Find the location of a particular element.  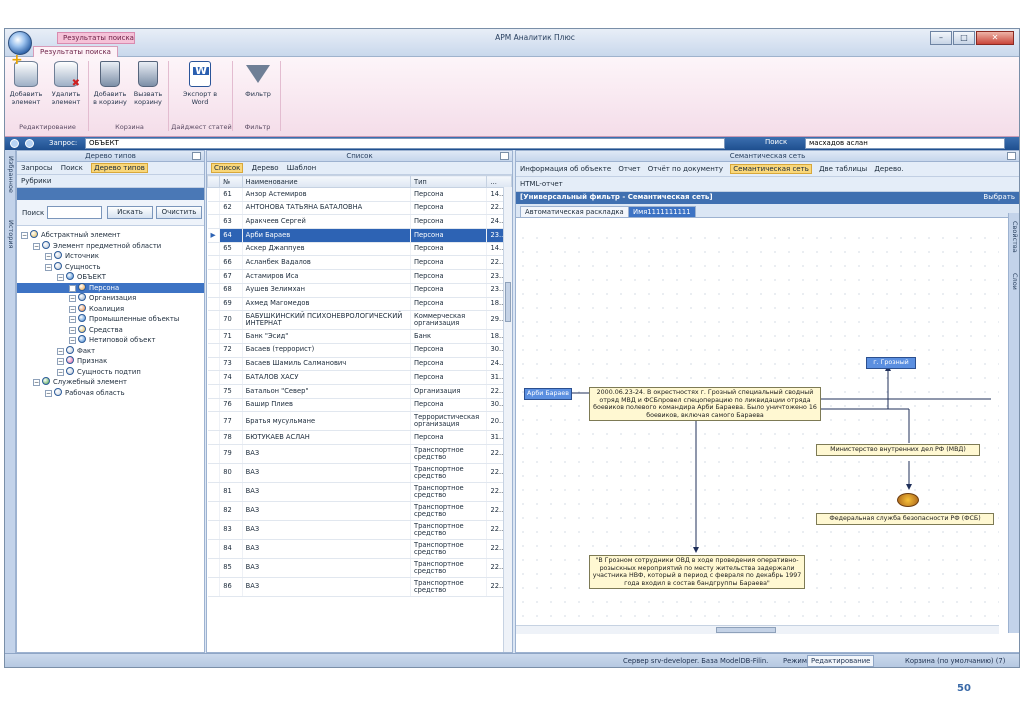

context-tab: Результаты поиска is located at coordinates (96, 38).